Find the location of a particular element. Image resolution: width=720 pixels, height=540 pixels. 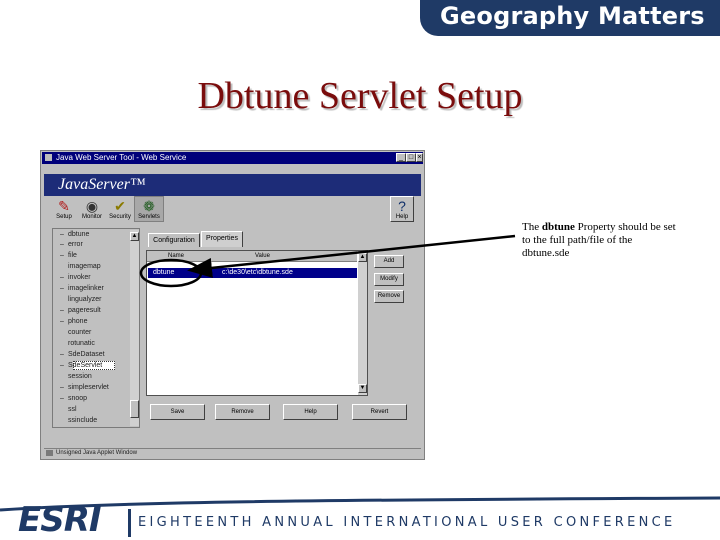

callout-arrow is located at coordinates (351, 256).